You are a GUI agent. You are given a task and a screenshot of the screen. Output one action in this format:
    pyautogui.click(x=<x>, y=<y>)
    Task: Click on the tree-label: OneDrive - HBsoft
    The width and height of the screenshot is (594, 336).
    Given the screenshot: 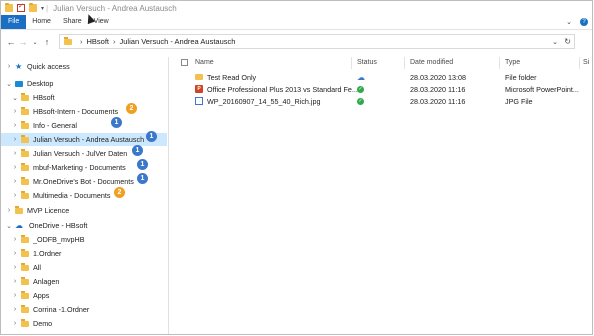 What is the action you would take?
    pyautogui.click(x=58, y=225)
    